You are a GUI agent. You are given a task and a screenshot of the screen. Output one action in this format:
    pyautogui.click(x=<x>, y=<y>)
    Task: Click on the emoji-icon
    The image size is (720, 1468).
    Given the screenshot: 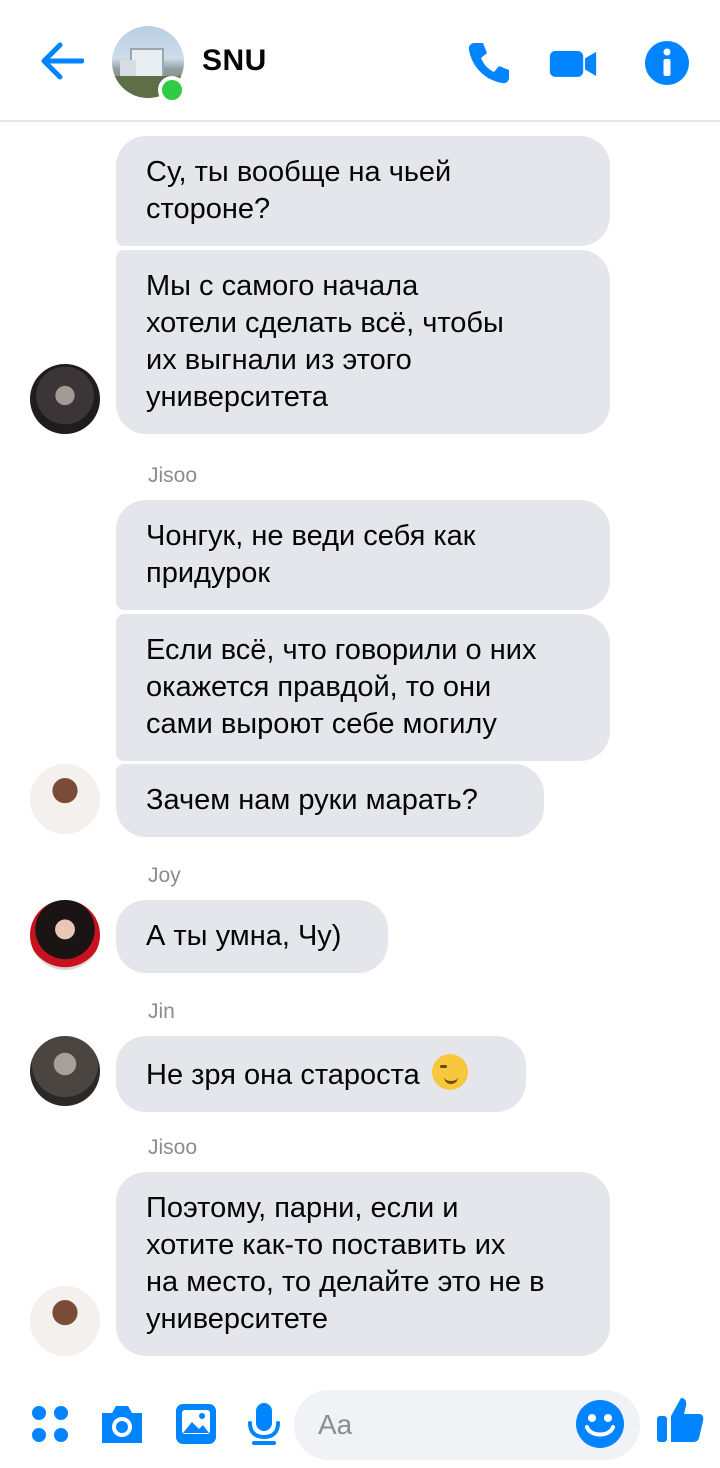 What is the action you would take?
    pyautogui.click(x=600, y=1424)
    